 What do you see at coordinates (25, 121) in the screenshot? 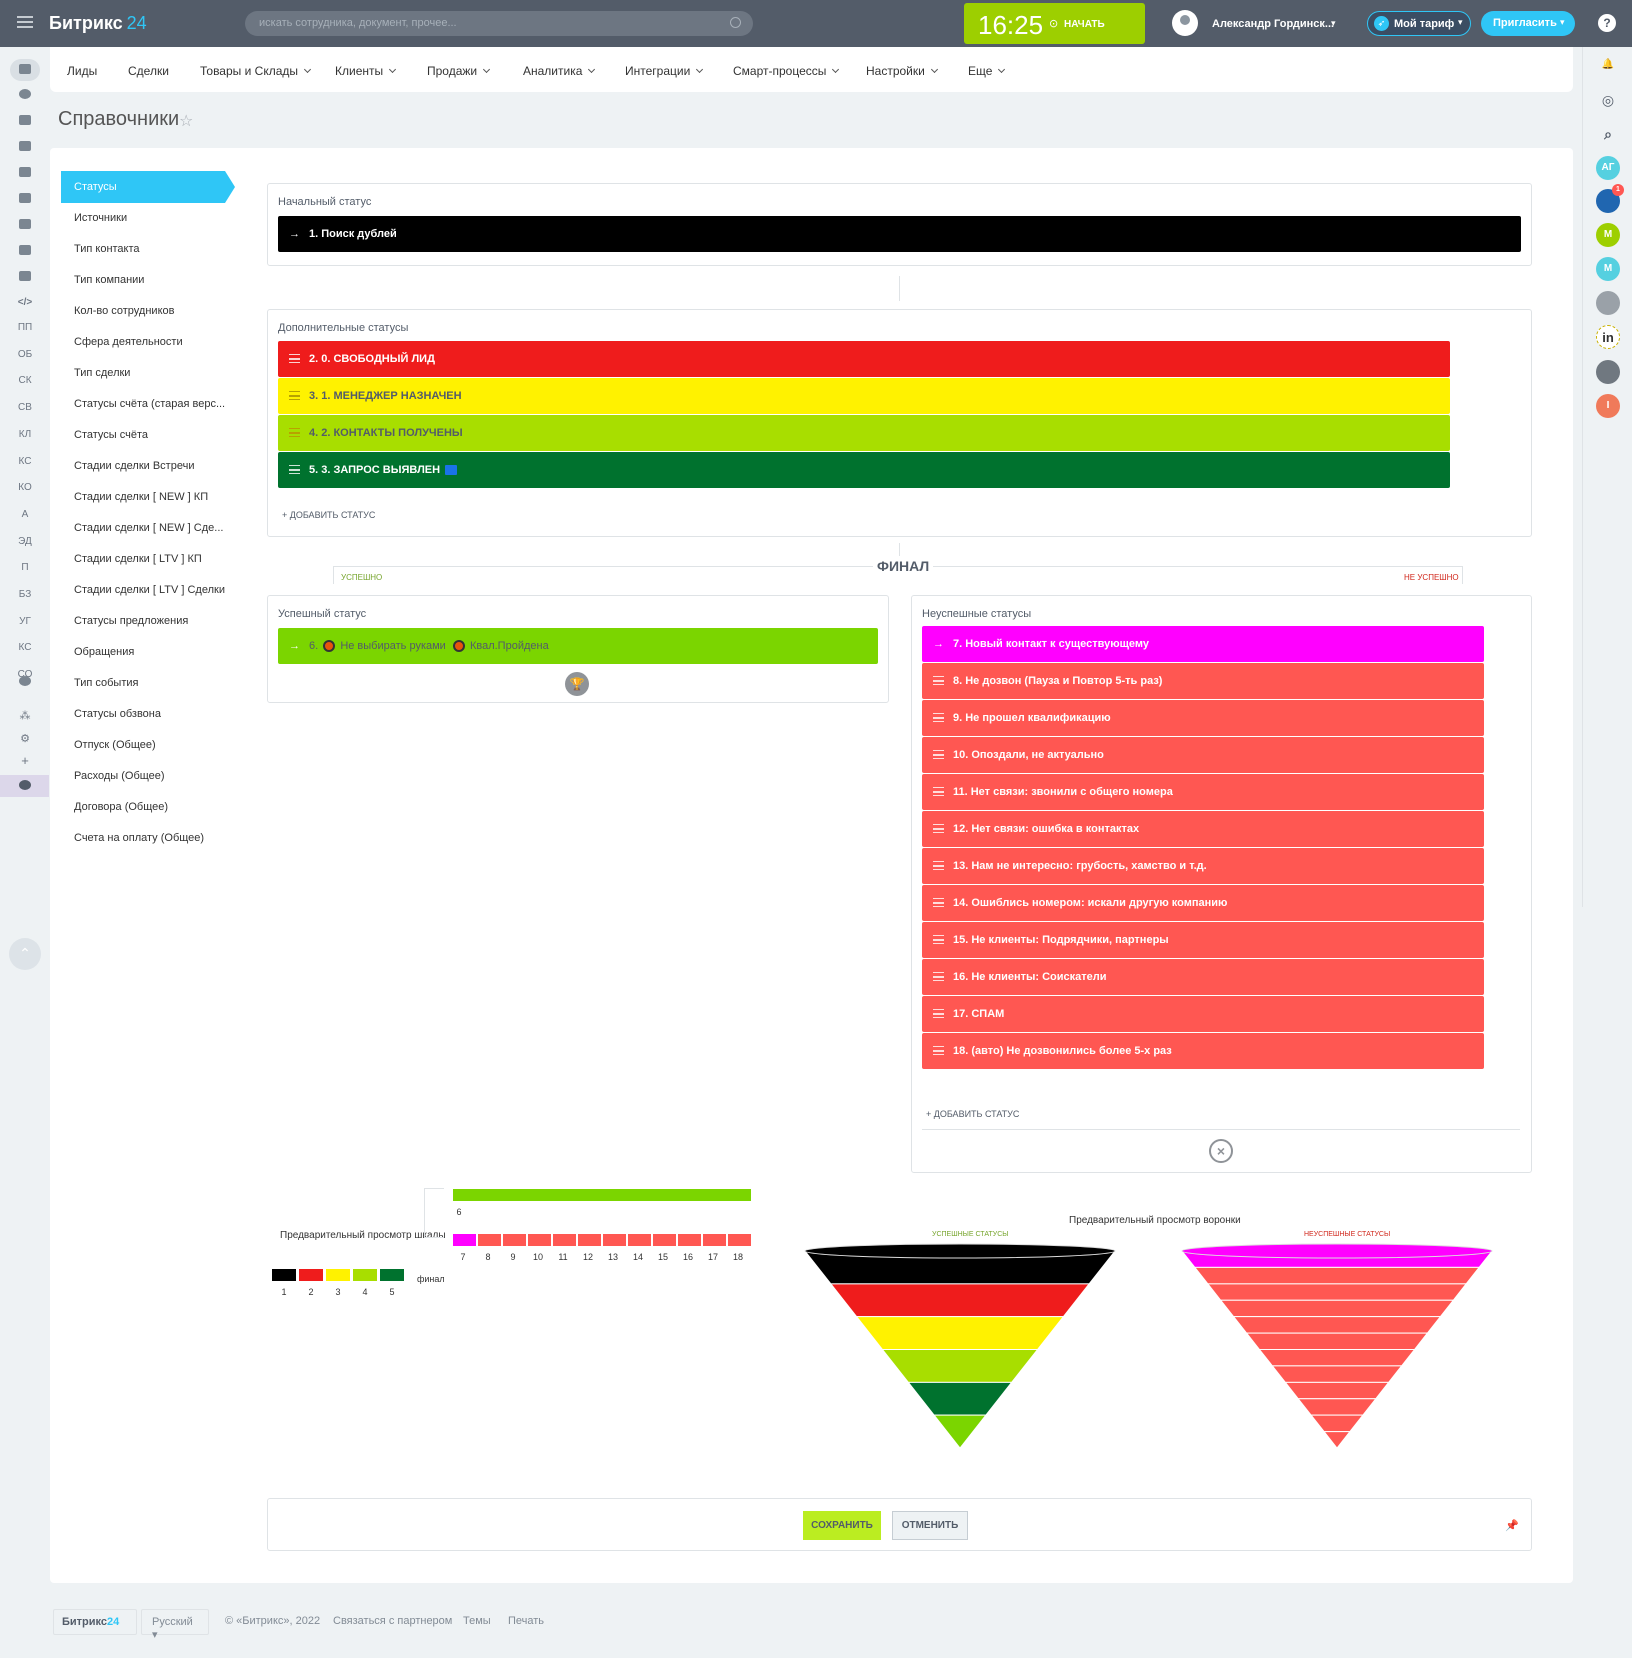
I see `cart-icon` at bounding box center [25, 121].